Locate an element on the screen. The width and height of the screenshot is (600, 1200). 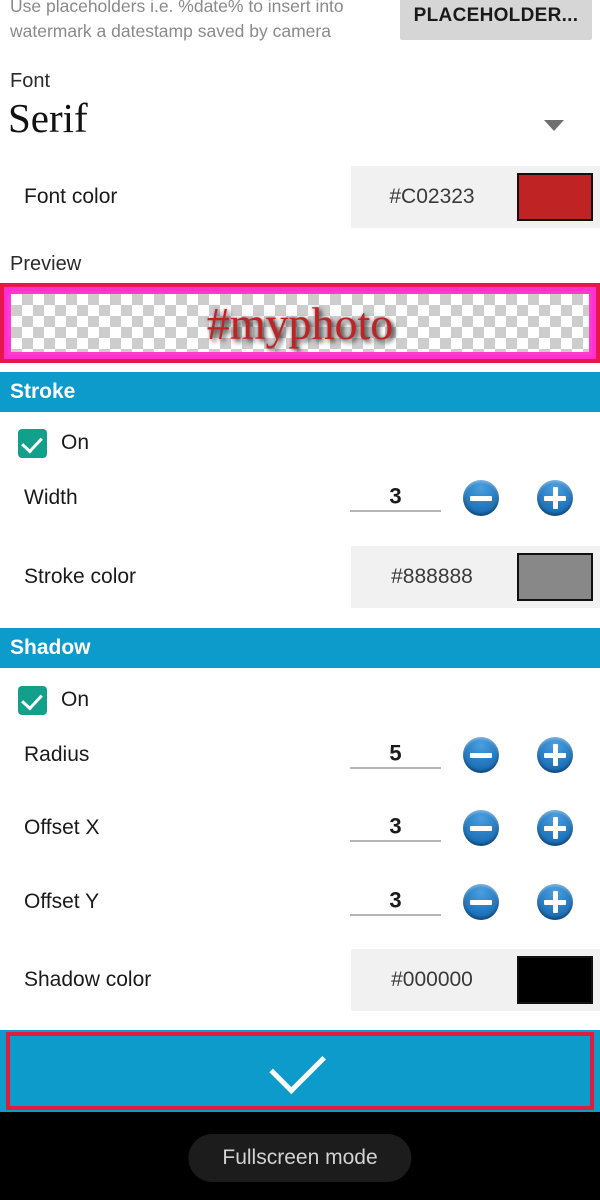
stroke-section-title: Stroke is located at coordinates (43, 391).